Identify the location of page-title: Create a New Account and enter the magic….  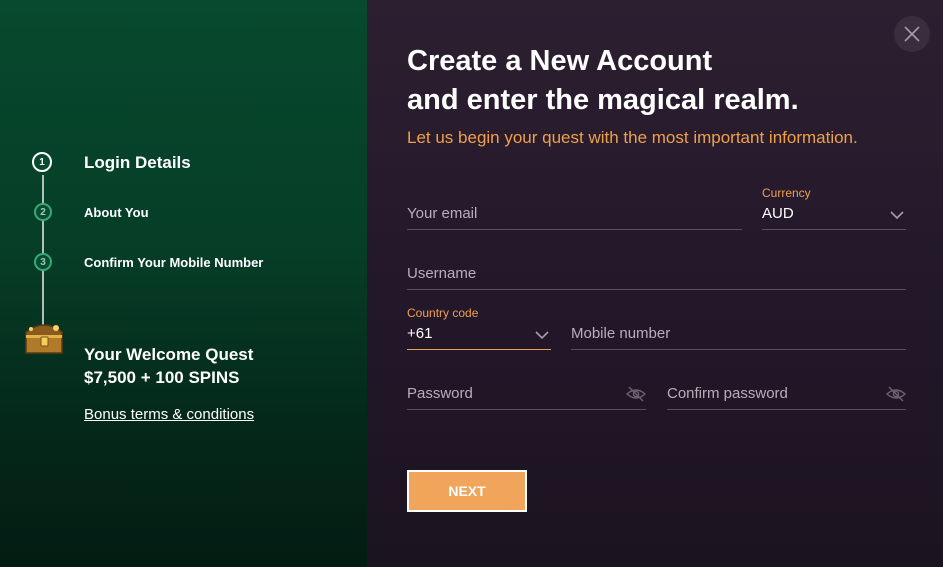
(603, 81).